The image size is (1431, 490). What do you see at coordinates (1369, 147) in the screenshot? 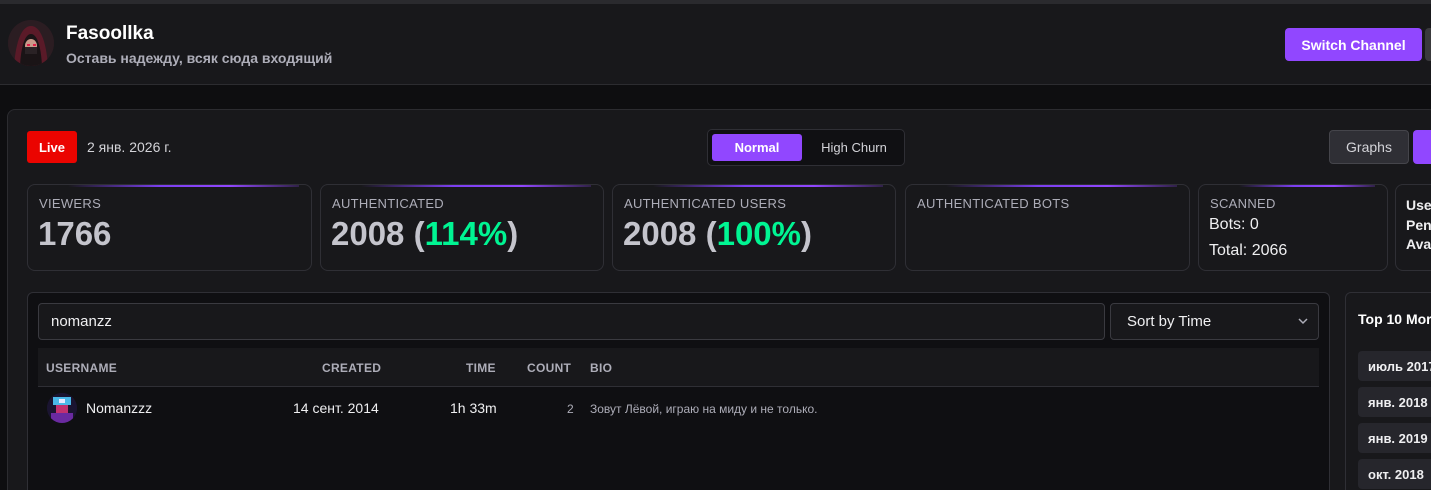
I see `graphs-button: Graphs` at bounding box center [1369, 147].